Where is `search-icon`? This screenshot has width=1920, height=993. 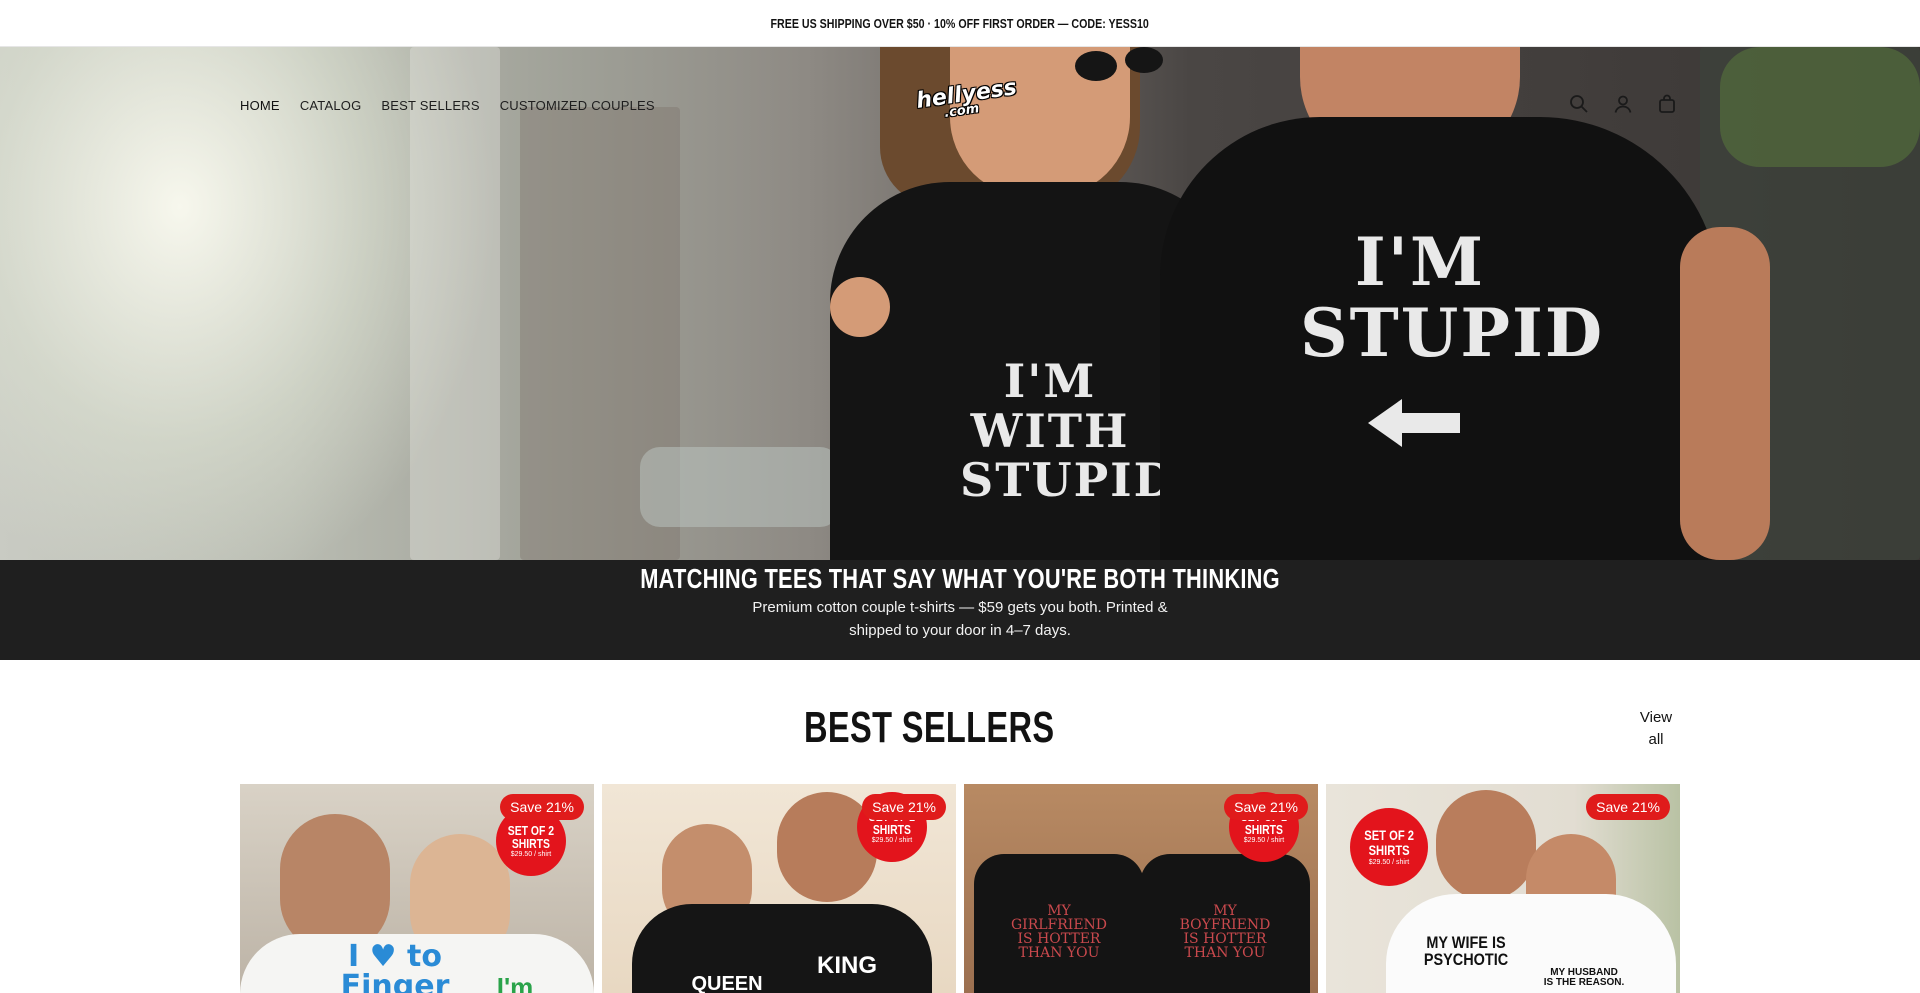
search-icon is located at coordinates (1579, 104).